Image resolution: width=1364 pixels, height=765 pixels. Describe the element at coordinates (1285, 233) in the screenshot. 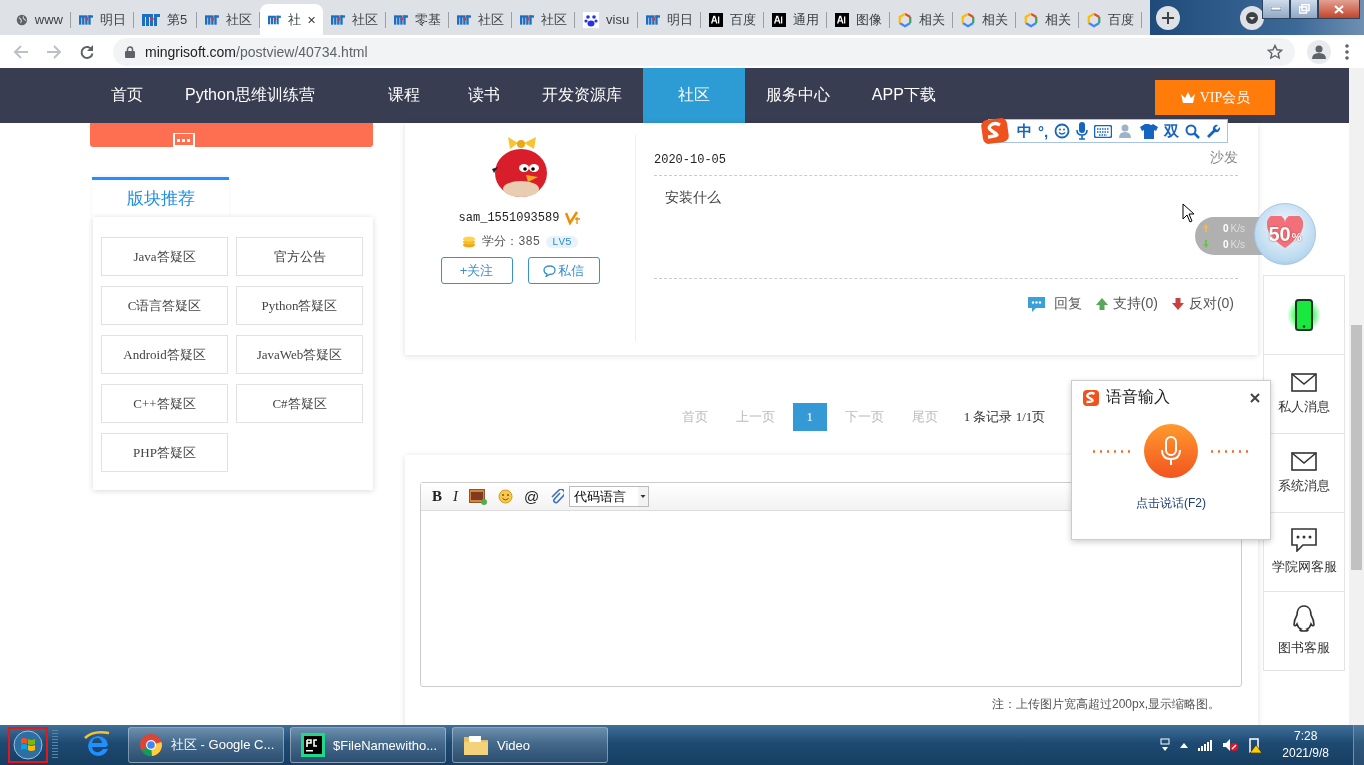

I see `heart-icon` at that location.